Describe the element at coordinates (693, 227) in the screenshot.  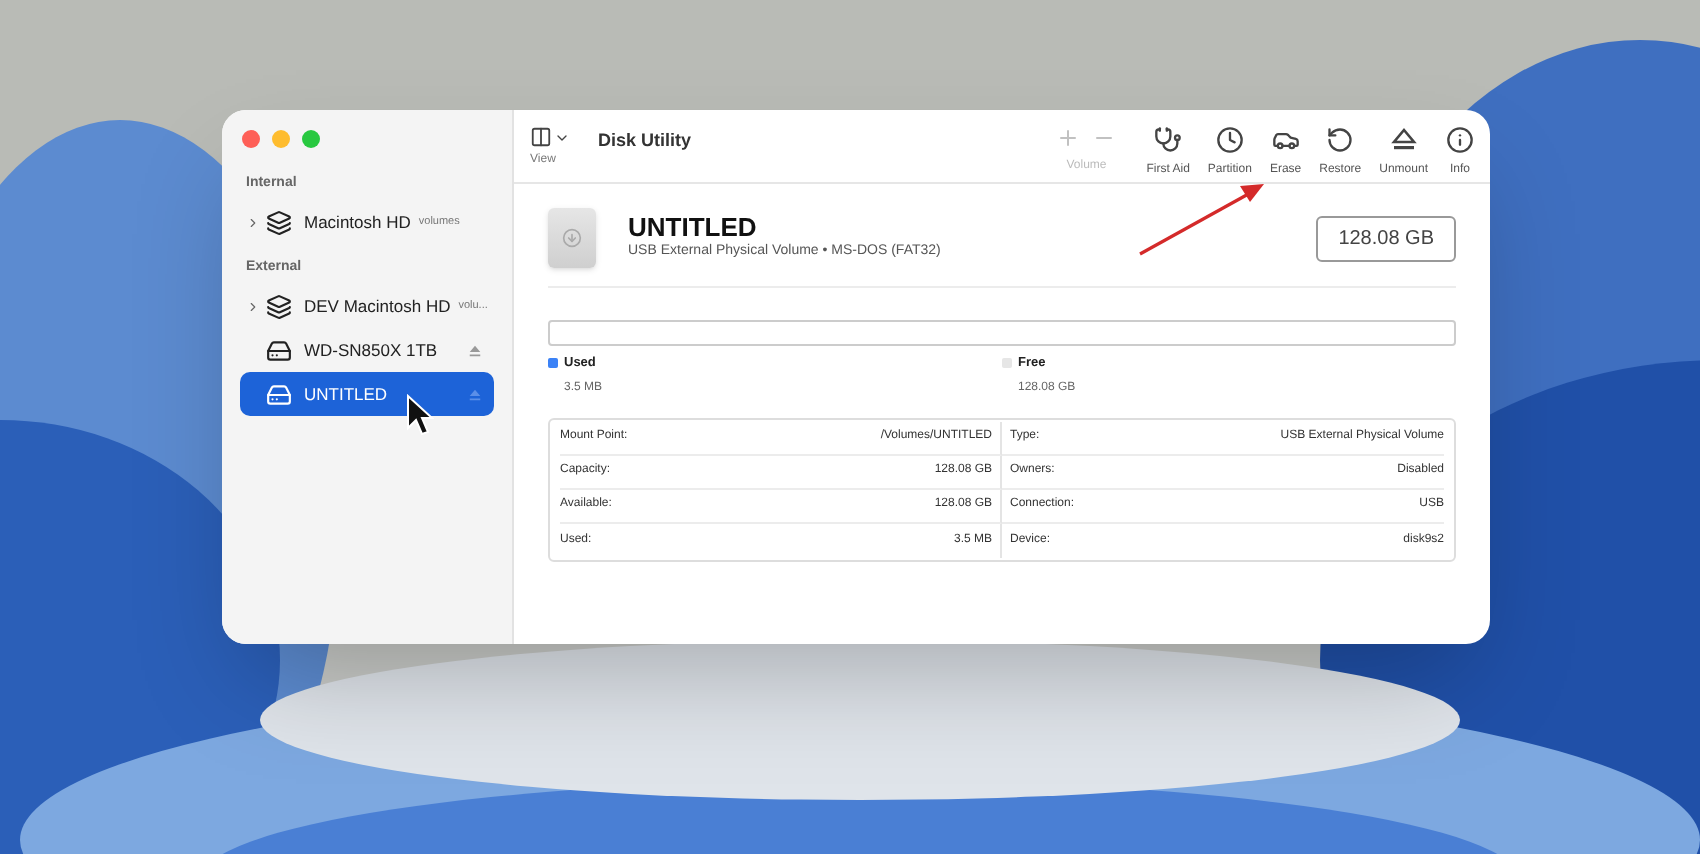
I see `volume-name: UNTITLED` at that location.